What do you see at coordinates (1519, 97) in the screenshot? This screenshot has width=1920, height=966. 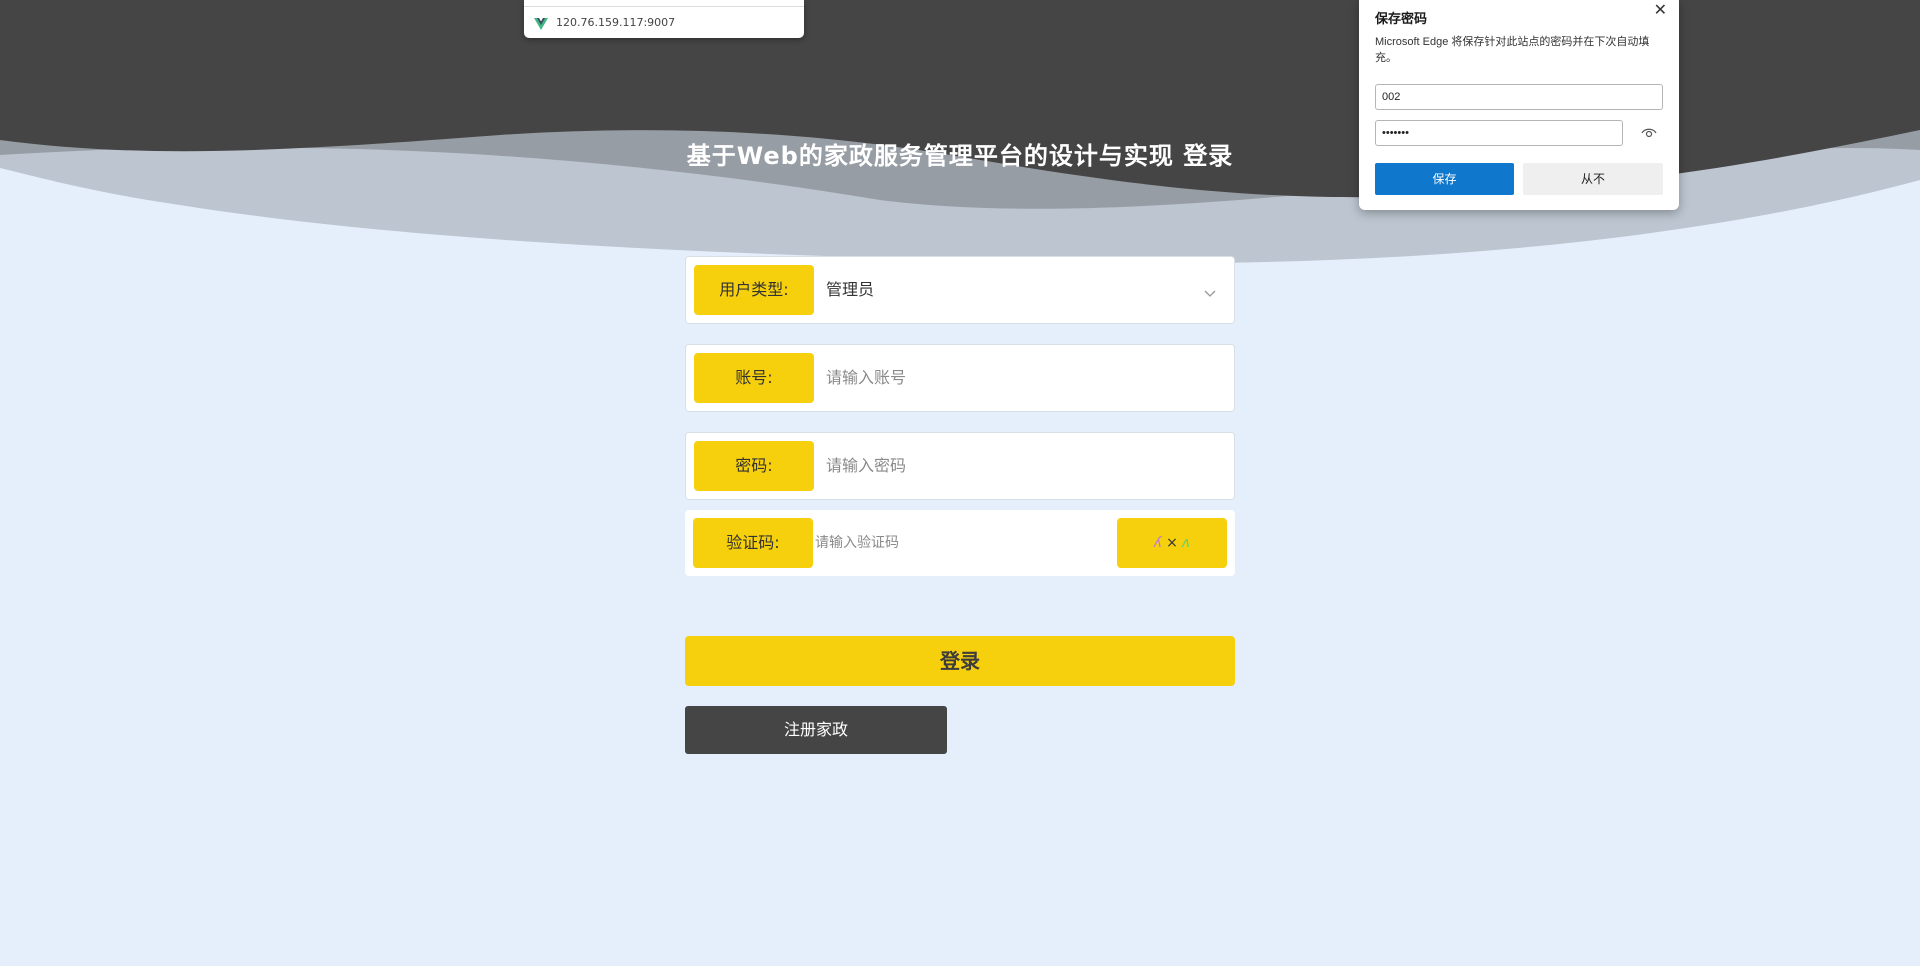 I see `username-field: 002` at bounding box center [1519, 97].